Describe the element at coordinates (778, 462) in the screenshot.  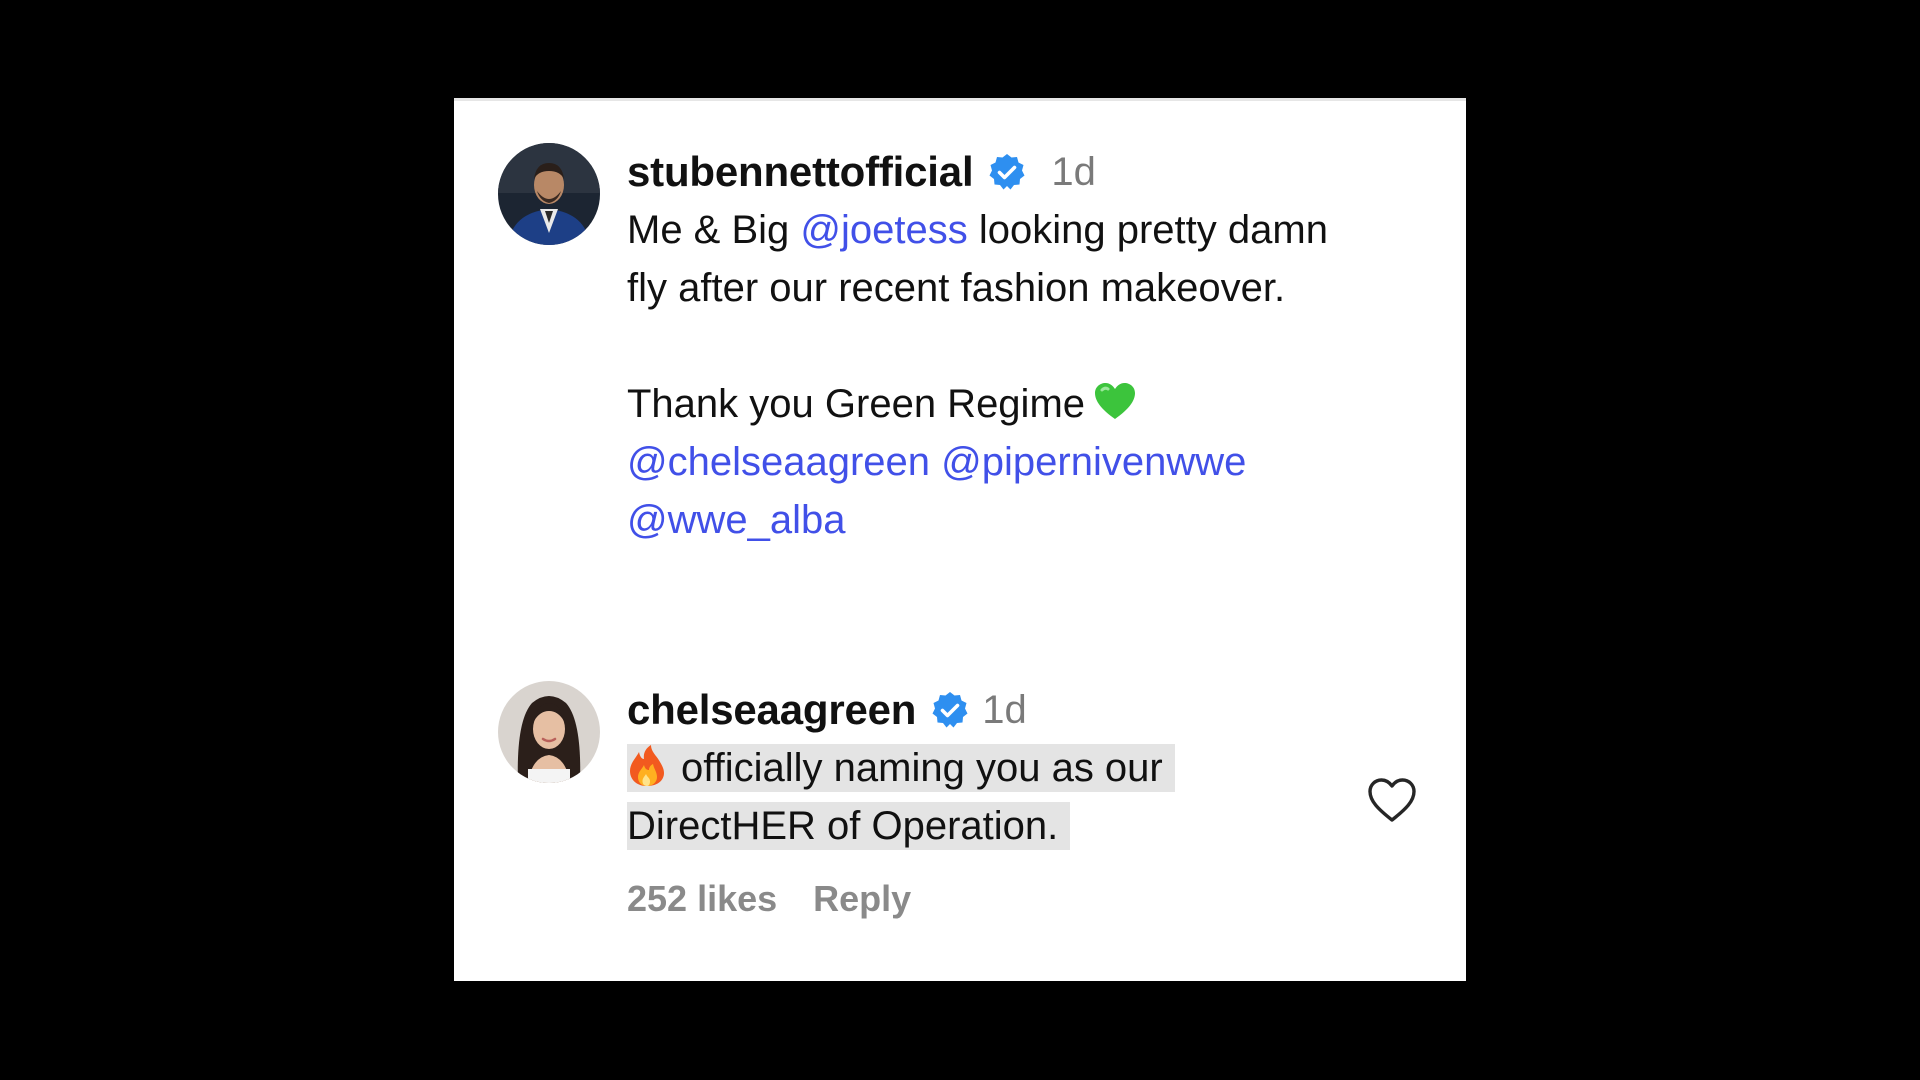
I see `mention-chelseaagreen: @chelseaagreen` at that location.